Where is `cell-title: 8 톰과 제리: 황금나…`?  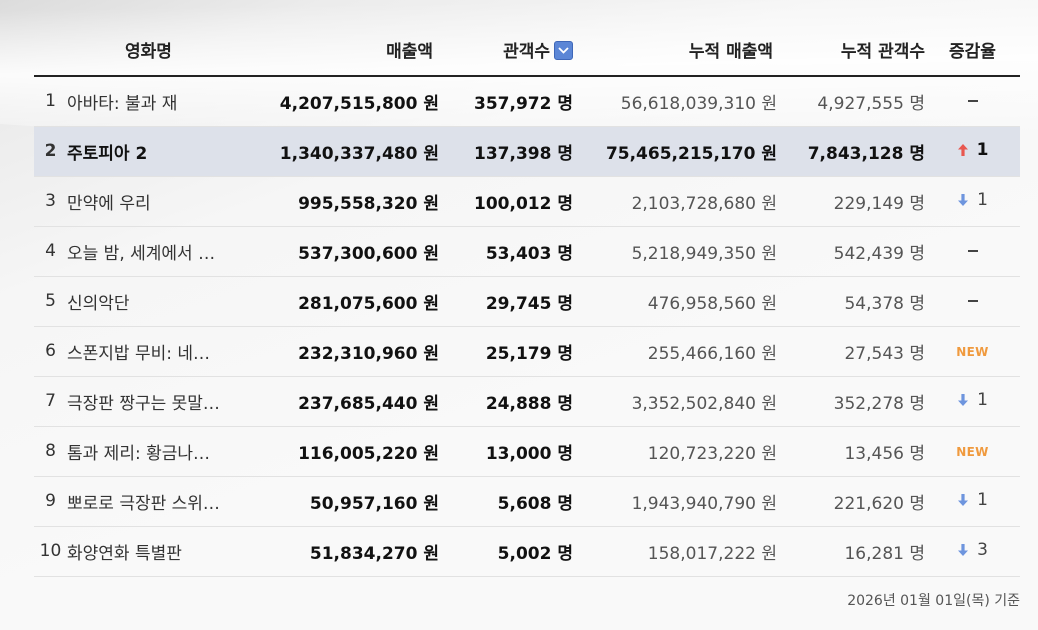
cell-title: 8 톰과 제리: 황금나… is located at coordinates (146, 451).